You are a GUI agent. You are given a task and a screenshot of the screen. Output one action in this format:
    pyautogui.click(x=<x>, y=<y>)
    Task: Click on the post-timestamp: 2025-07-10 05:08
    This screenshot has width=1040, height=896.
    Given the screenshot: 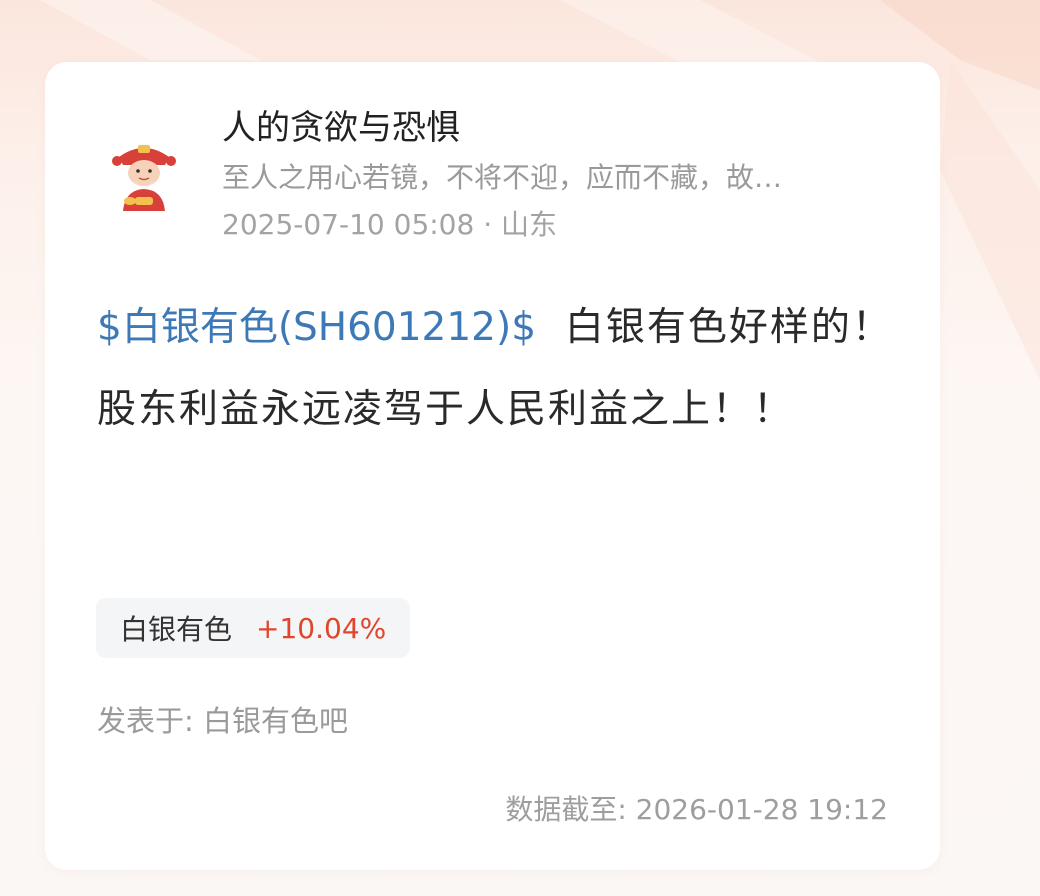 What is the action you would take?
    pyautogui.click(x=348, y=224)
    